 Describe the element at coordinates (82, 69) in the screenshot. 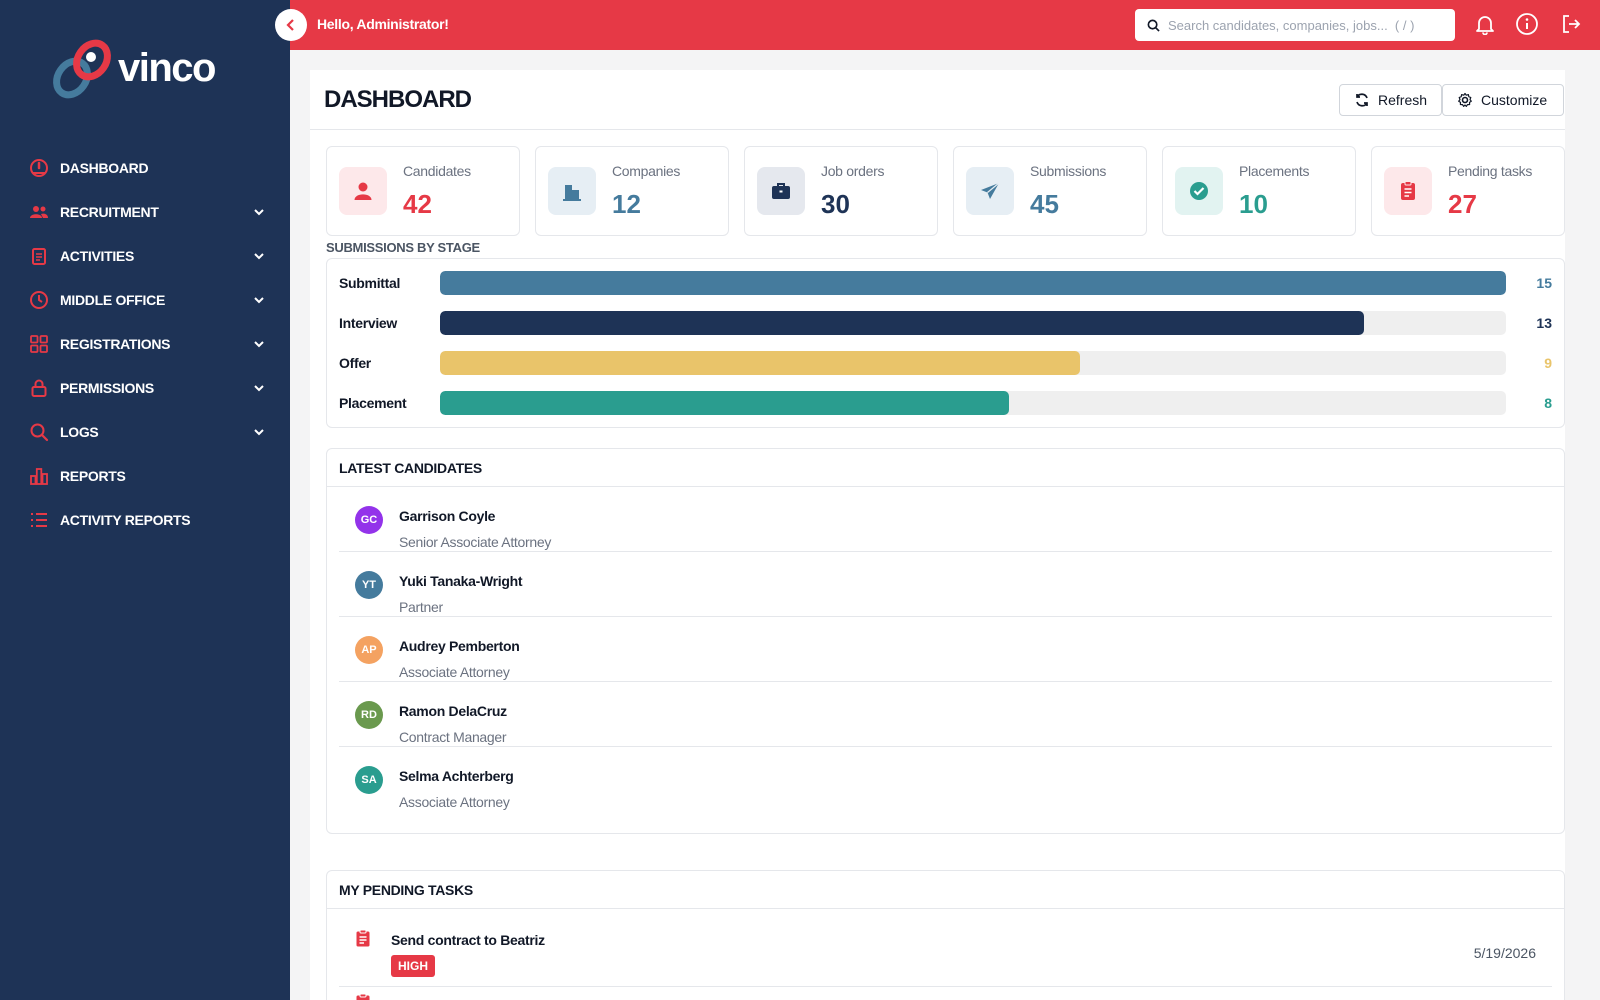

I see `logo-mark-icon` at that location.